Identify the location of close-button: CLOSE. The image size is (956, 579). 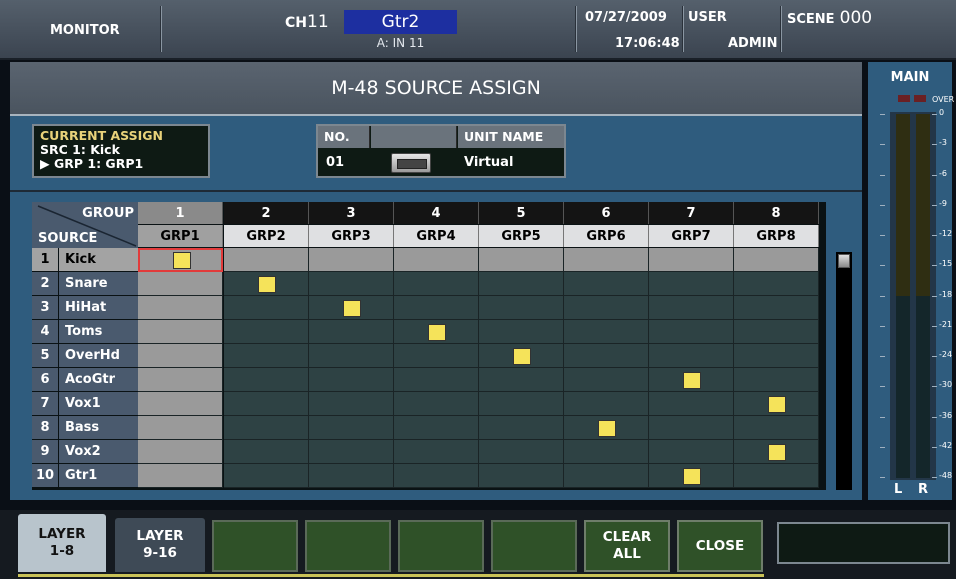
(720, 546).